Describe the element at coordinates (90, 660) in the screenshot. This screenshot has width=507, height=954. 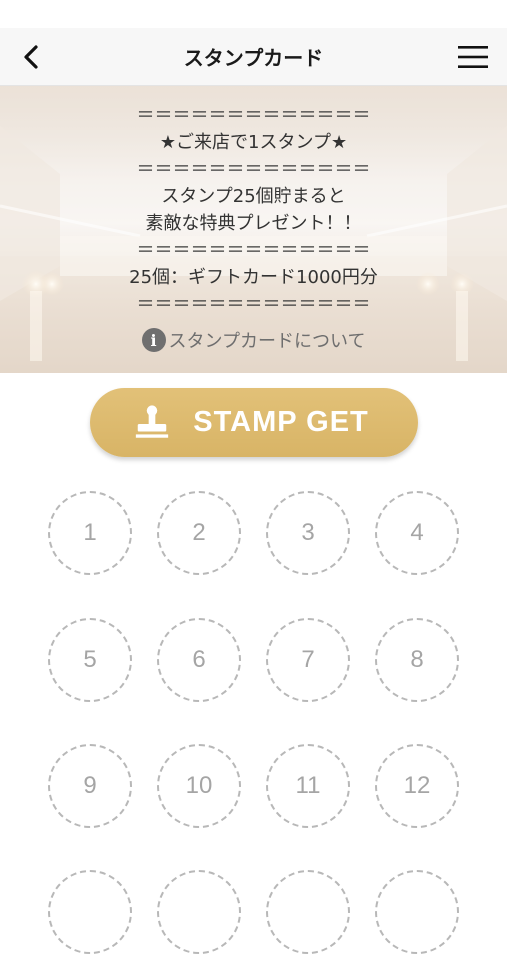
I see `stamp-slot: 5` at that location.